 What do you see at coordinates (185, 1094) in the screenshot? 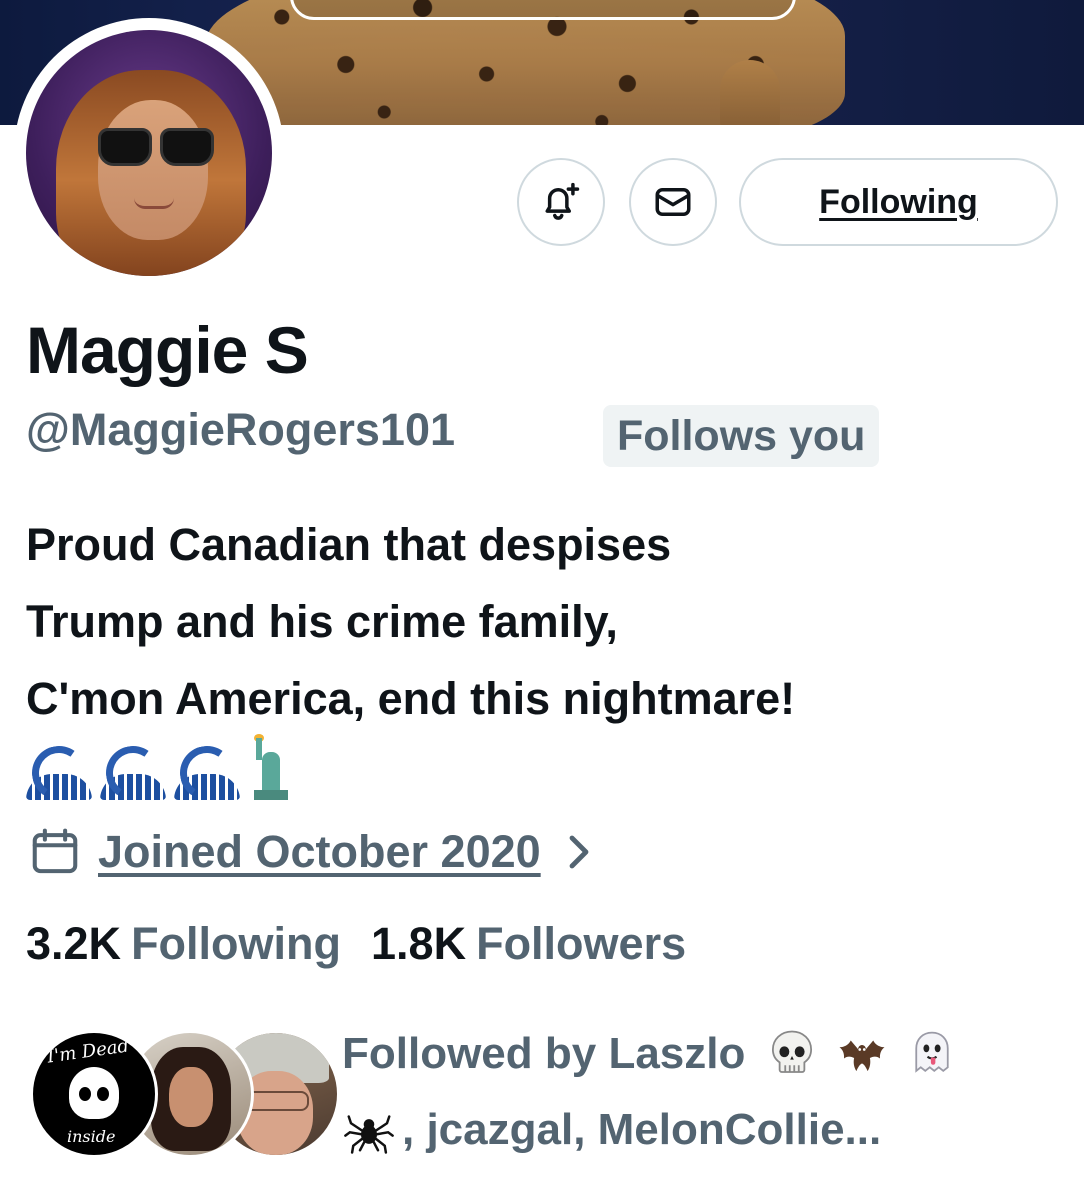
I see `followed-by-avatars: I'm Dead inside` at bounding box center [185, 1094].